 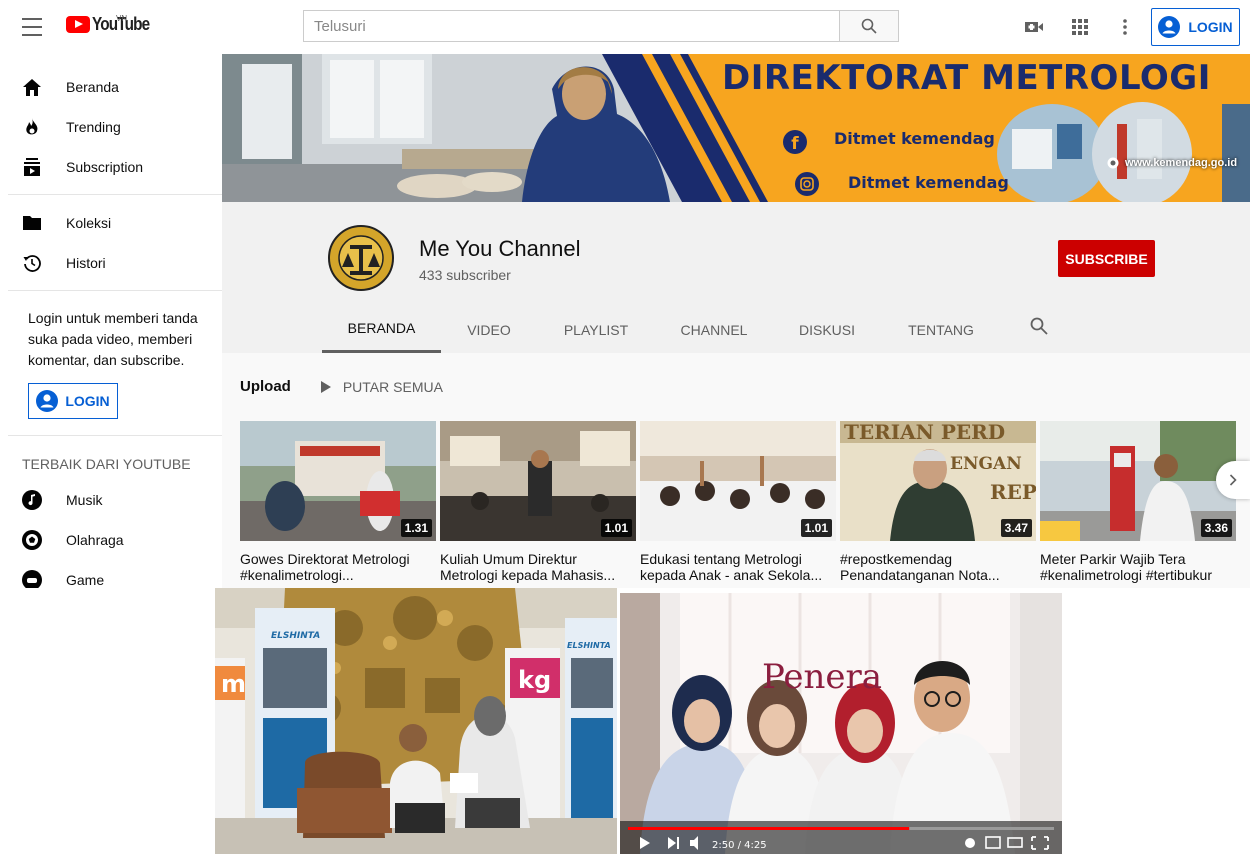 What do you see at coordinates (841, 723) in the screenshot?
I see `penera-video-player: Penera 2:50 / 4:25` at bounding box center [841, 723].